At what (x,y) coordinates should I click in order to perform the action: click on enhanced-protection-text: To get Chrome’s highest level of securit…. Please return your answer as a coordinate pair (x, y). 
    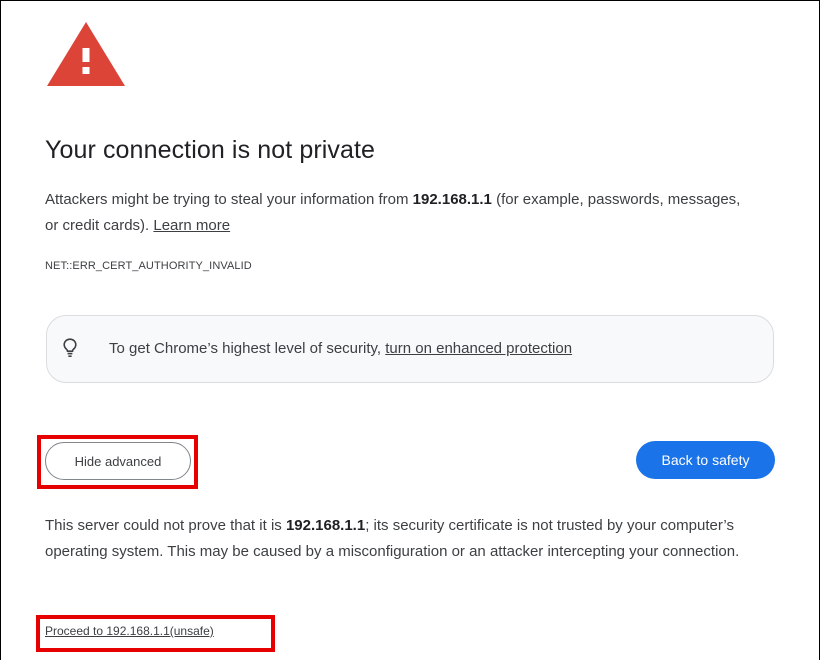
    Looking at the image, I should click on (340, 348).